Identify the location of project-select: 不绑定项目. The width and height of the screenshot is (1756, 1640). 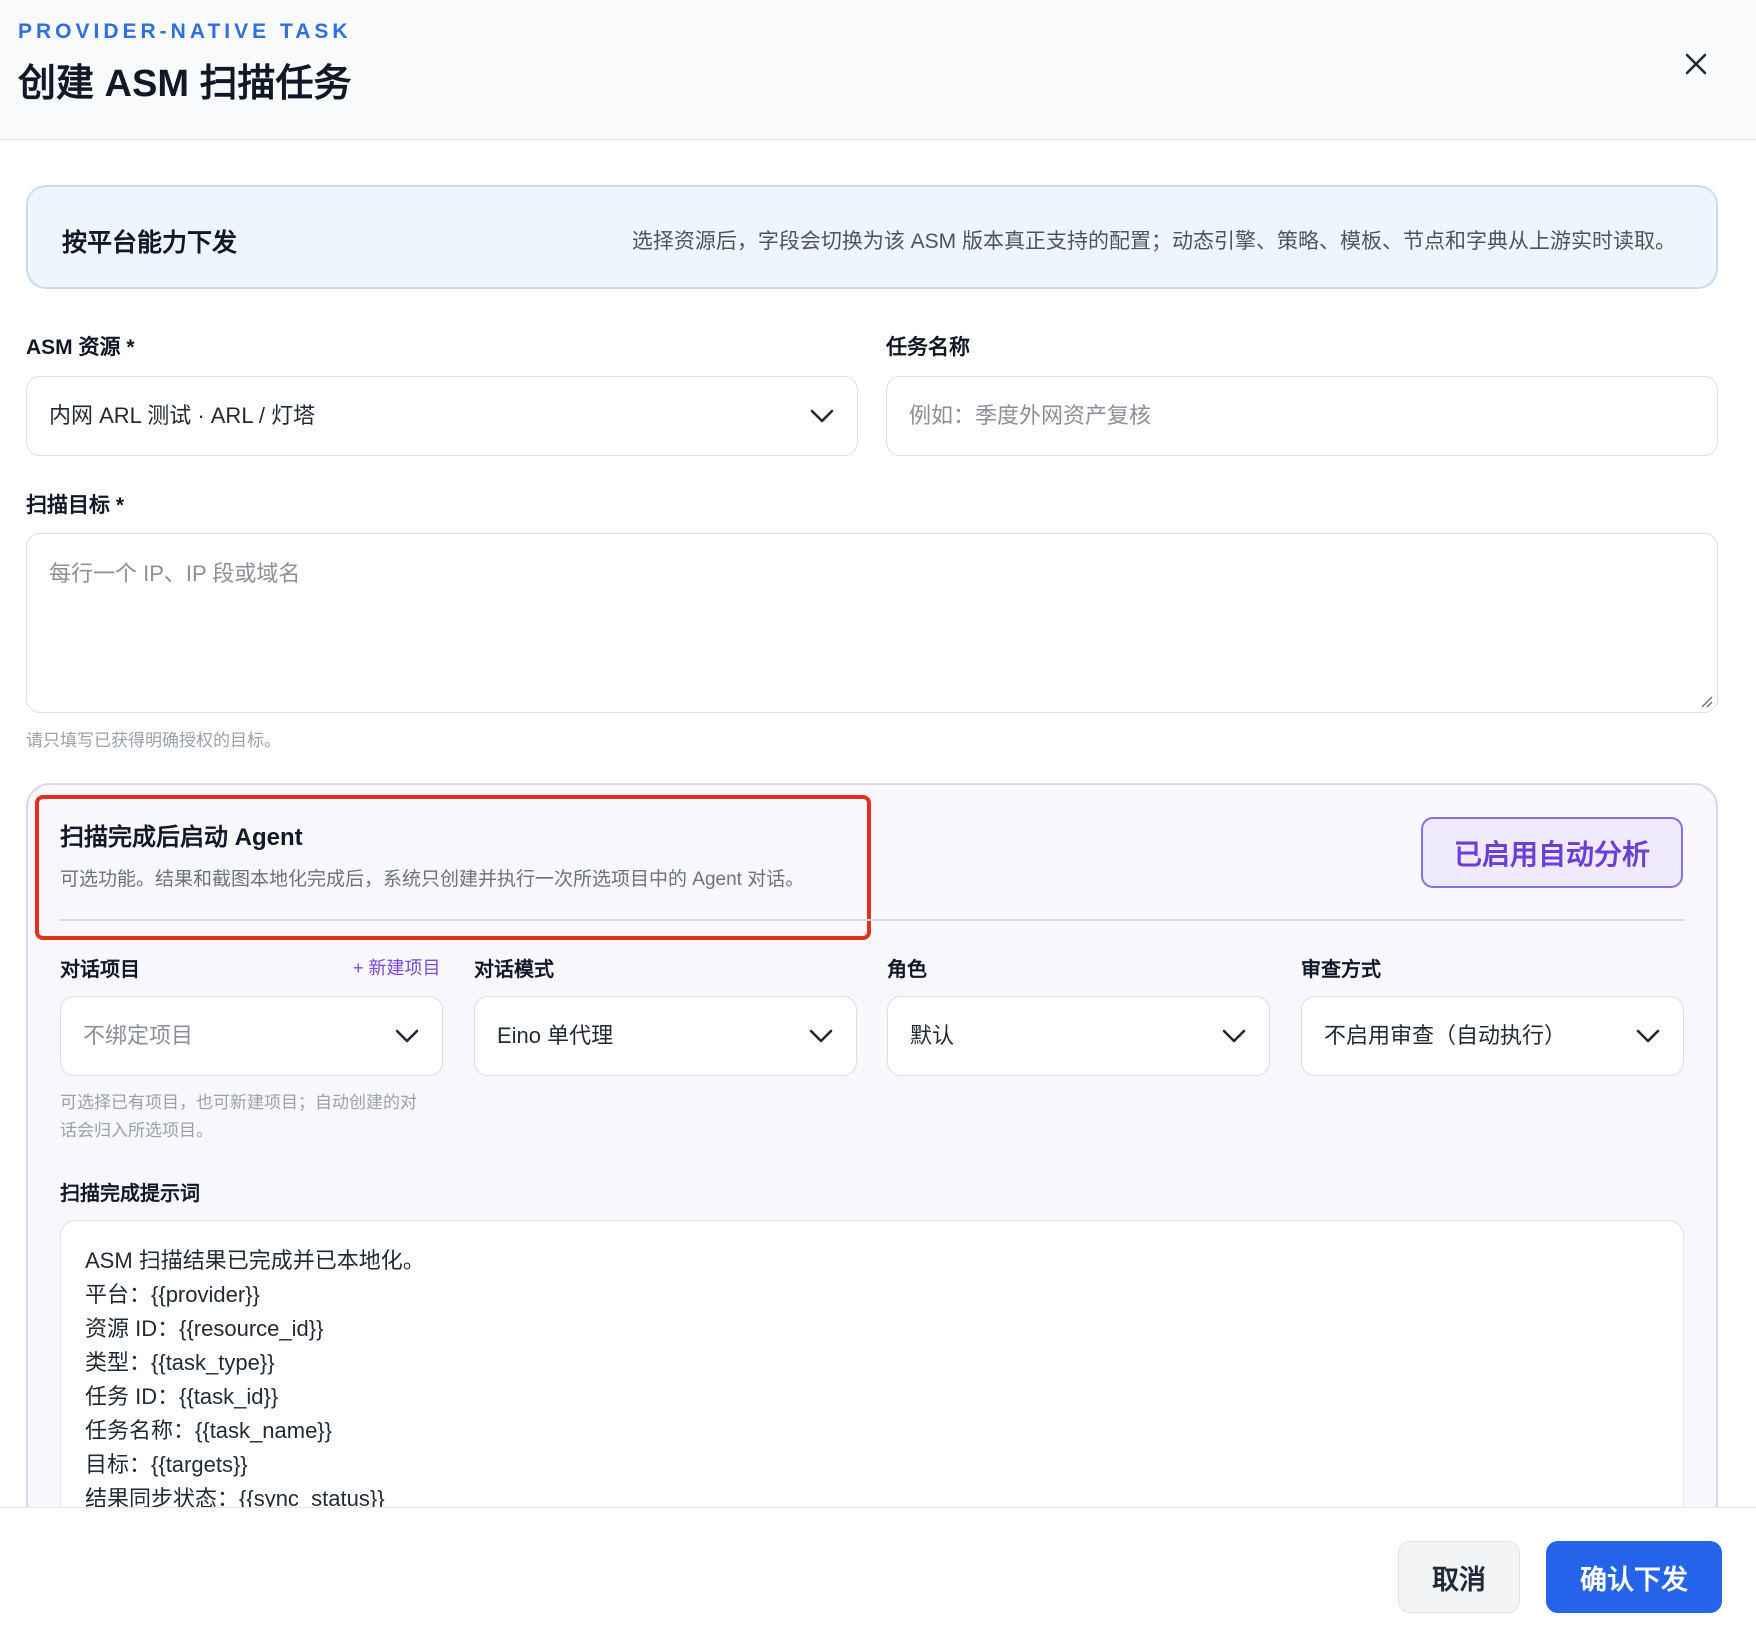
(251, 1036).